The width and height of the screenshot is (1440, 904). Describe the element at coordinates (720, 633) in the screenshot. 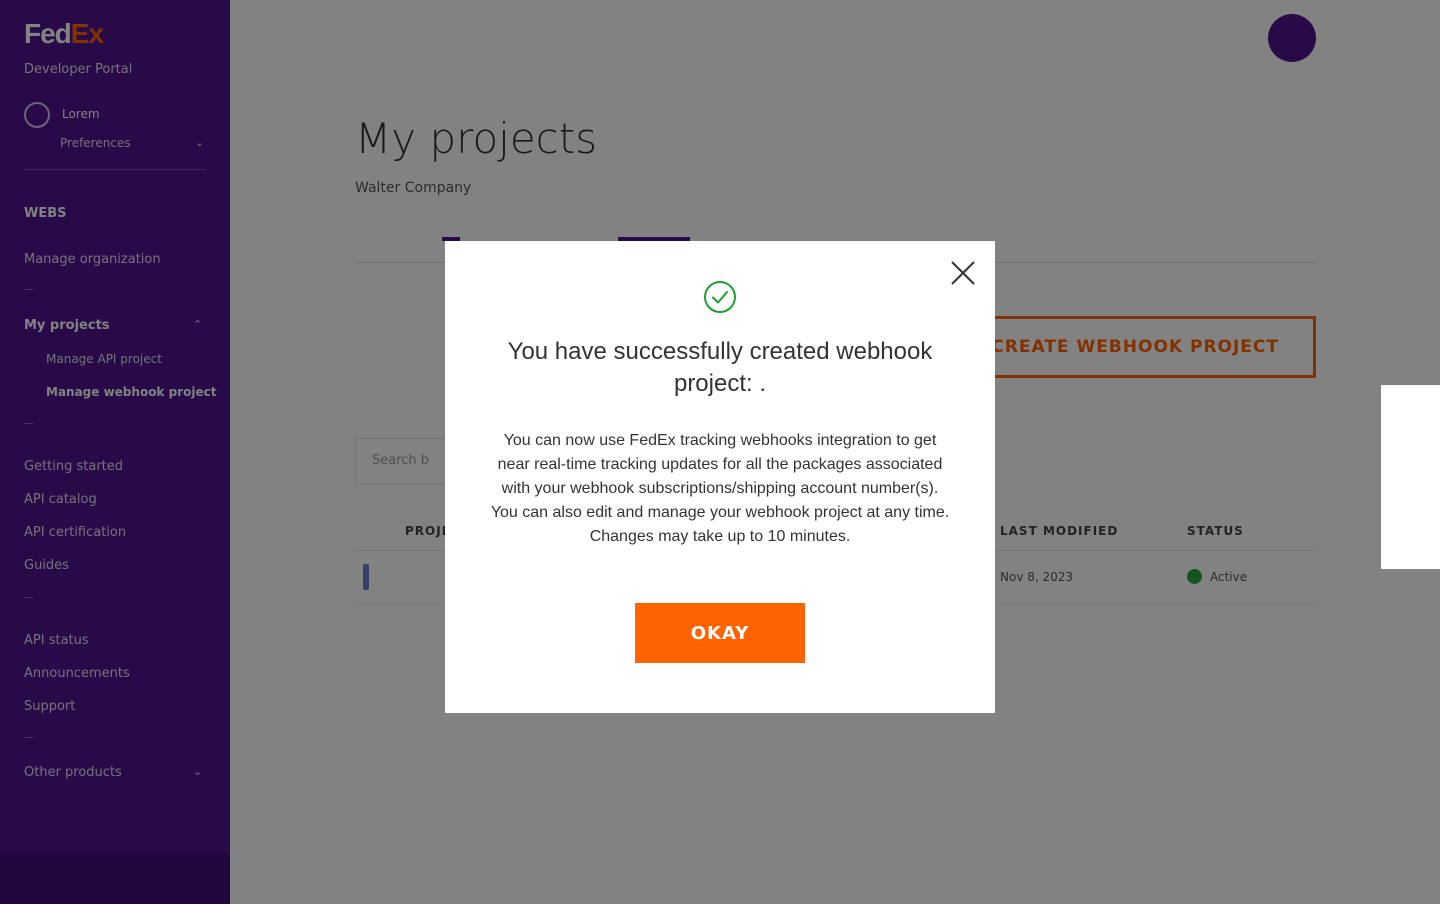

I see `okay-button: OKAY` at that location.